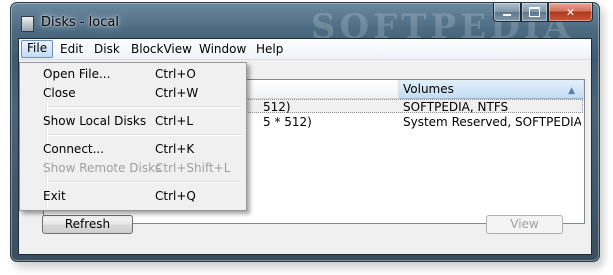 The image size is (613, 275). What do you see at coordinates (133, 74) in the screenshot?
I see `menu-item-open-file: Open File... Ctrl+O` at bounding box center [133, 74].